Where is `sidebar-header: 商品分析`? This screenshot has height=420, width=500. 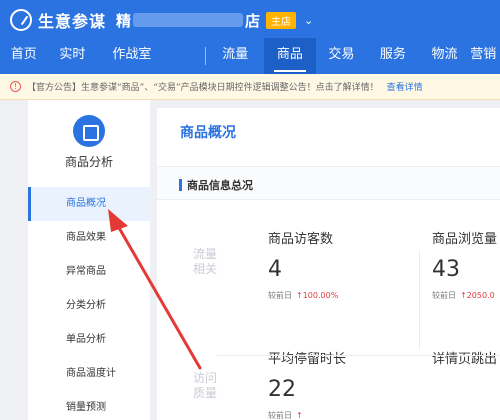 sidebar-header: 商品分析 is located at coordinates (89, 140).